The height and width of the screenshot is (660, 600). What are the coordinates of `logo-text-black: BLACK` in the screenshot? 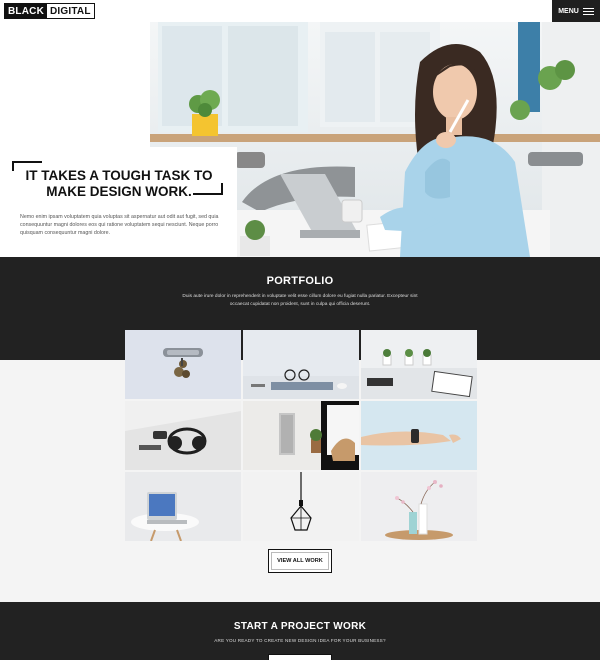 It's located at (26, 11).